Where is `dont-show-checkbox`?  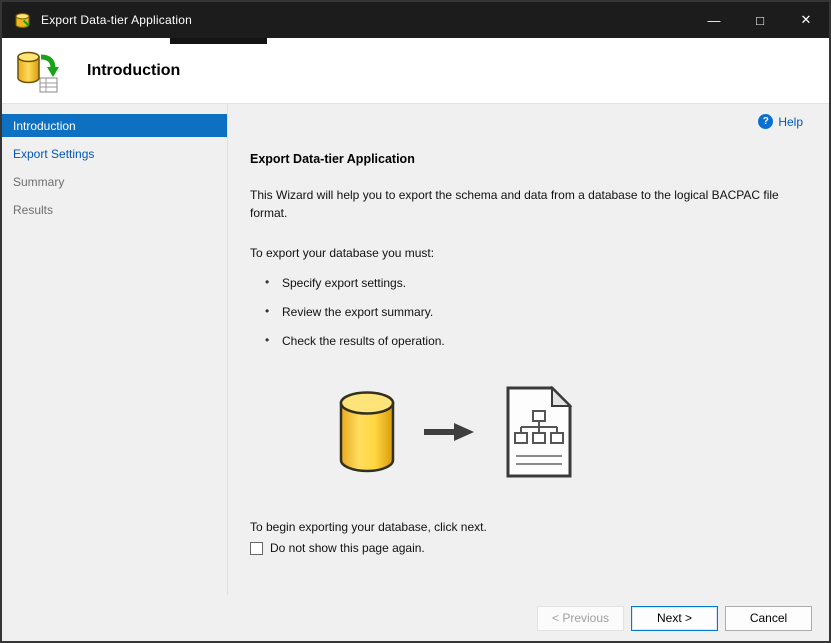 dont-show-checkbox is located at coordinates (256, 548).